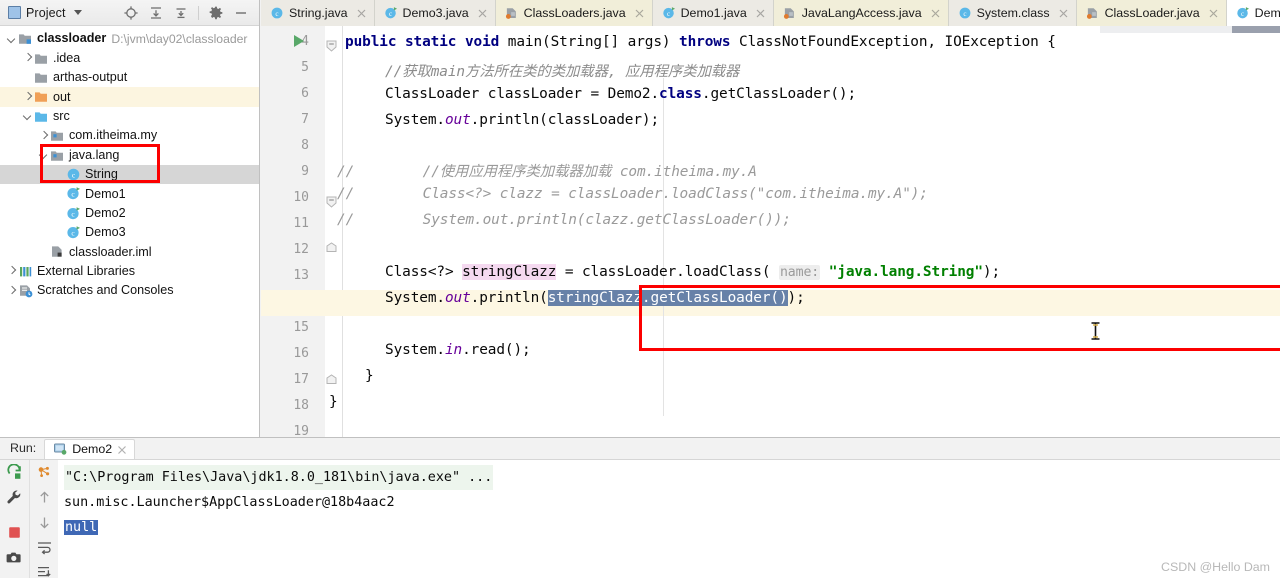 The image size is (1280, 578). What do you see at coordinates (216, 13) in the screenshot?
I see `gear-icon` at bounding box center [216, 13].